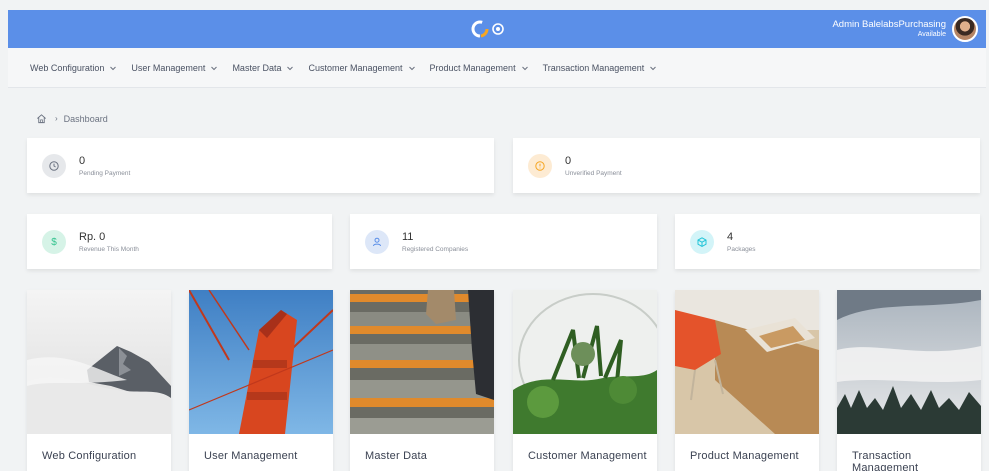 This screenshot has height=471, width=989. I want to click on home-icon, so click(41, 118).